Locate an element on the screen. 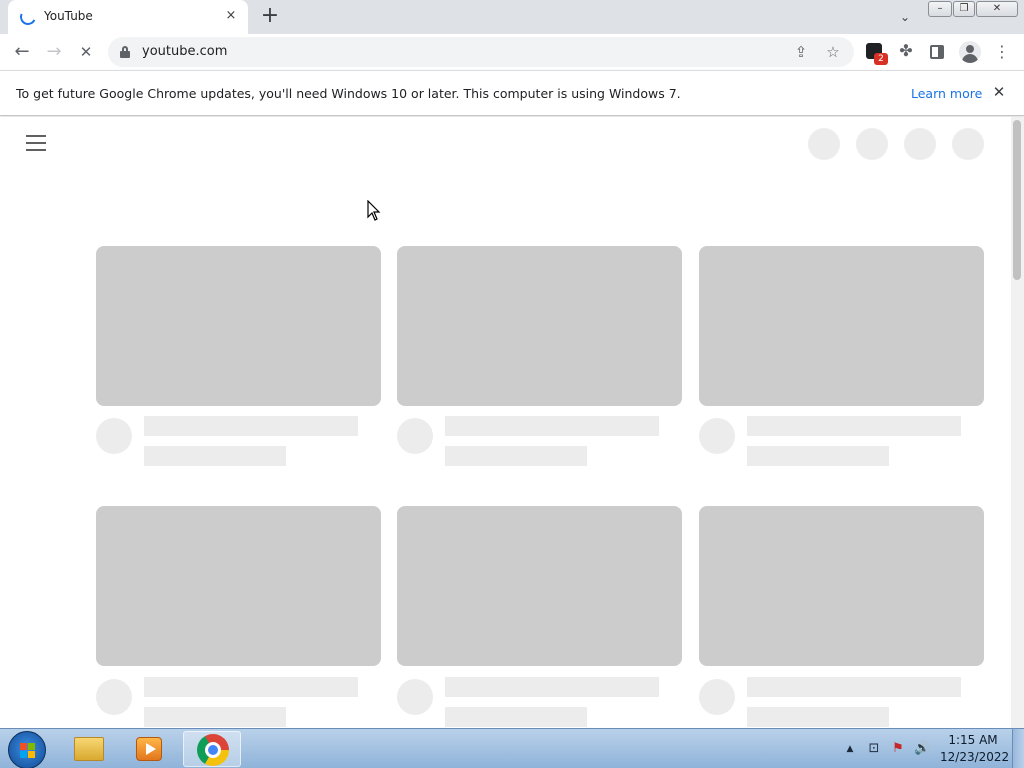 The image size is (1024, 768). close-window-button: ✕ is located at coordinates (997, 9).